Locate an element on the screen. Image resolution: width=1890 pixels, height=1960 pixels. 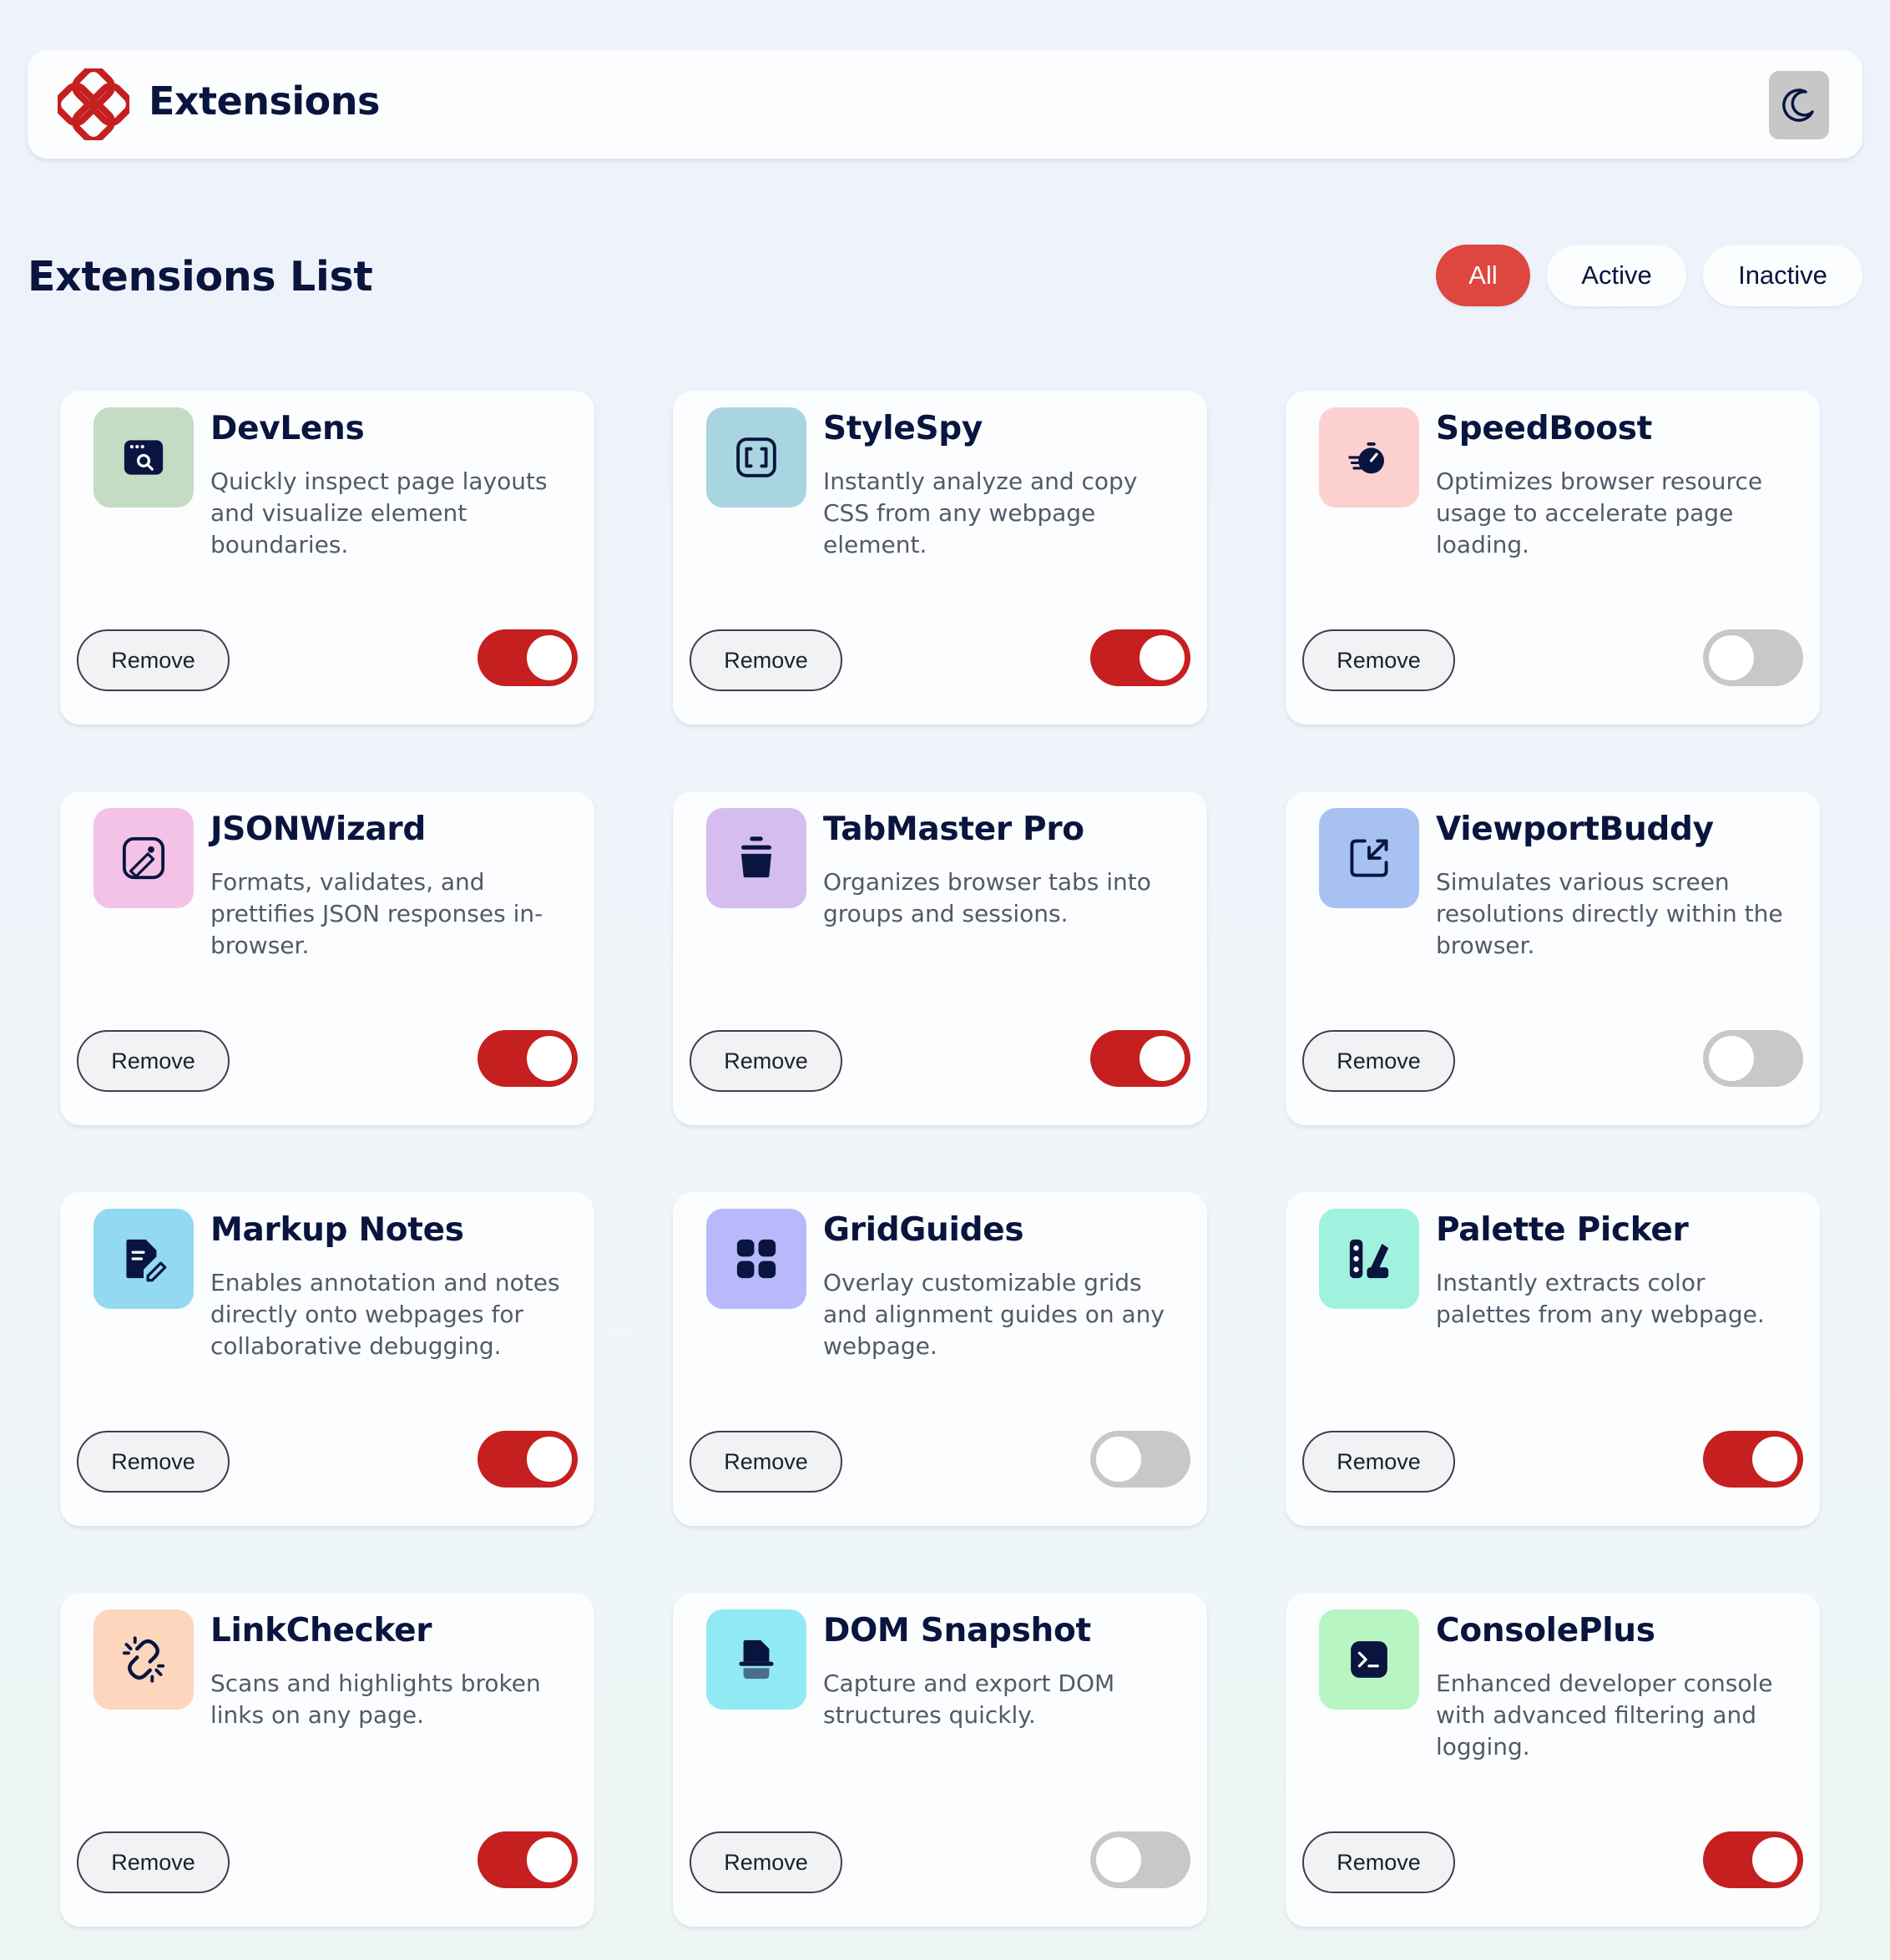
extension-name: StyleSpy is located at coordinates (903, 428).